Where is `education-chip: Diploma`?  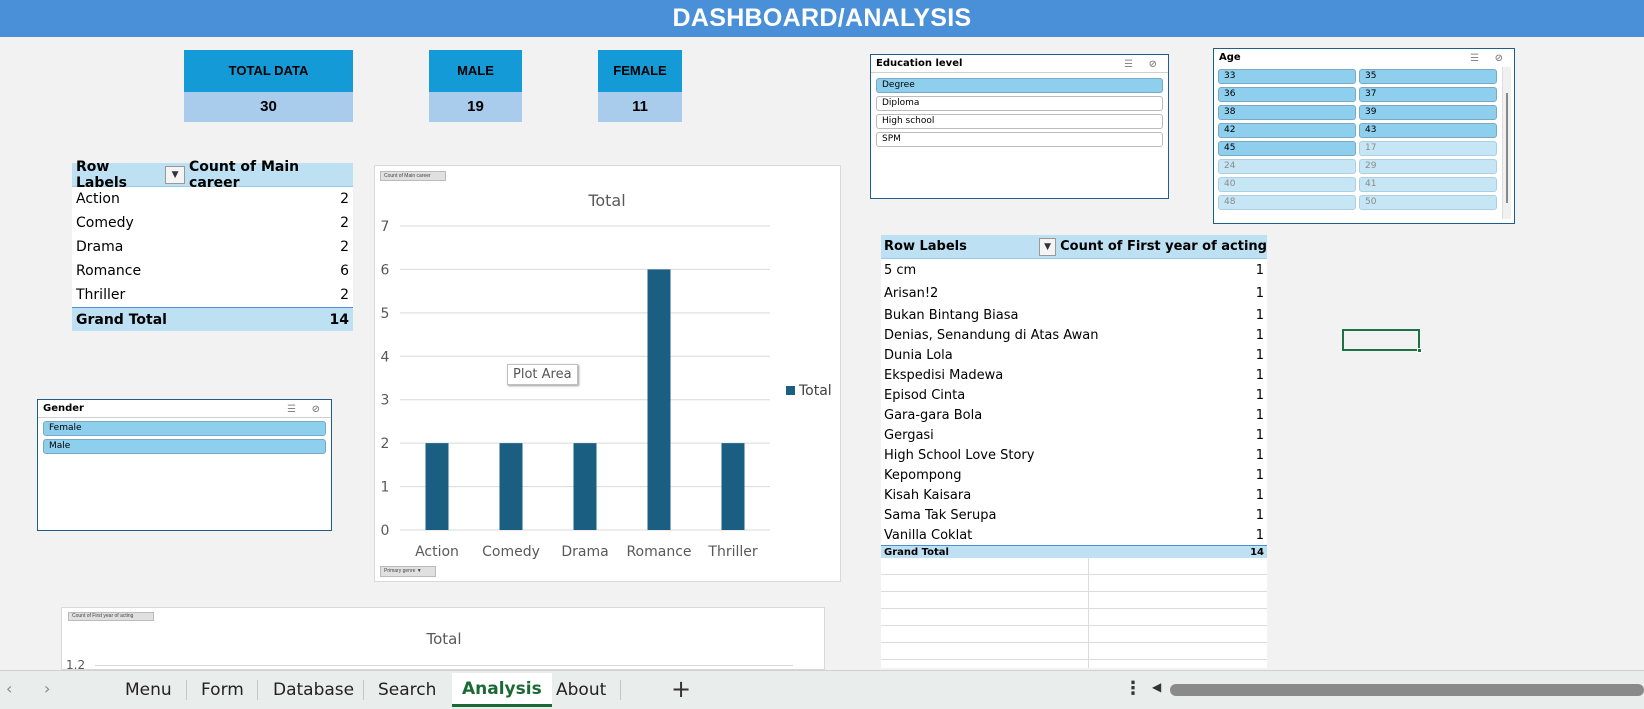
education-chip: Diploma is located at coordinates (1019, 103).